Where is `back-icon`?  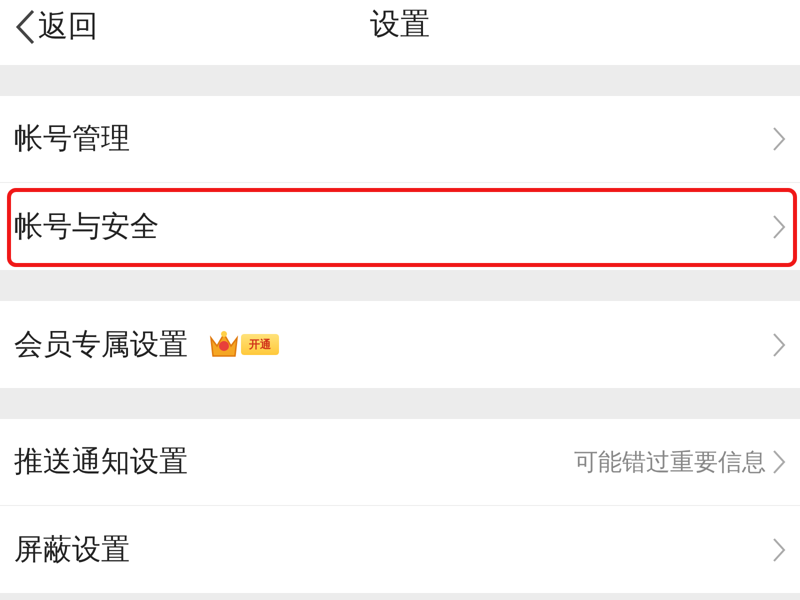 back-icon is located at coordinates (25, 27).